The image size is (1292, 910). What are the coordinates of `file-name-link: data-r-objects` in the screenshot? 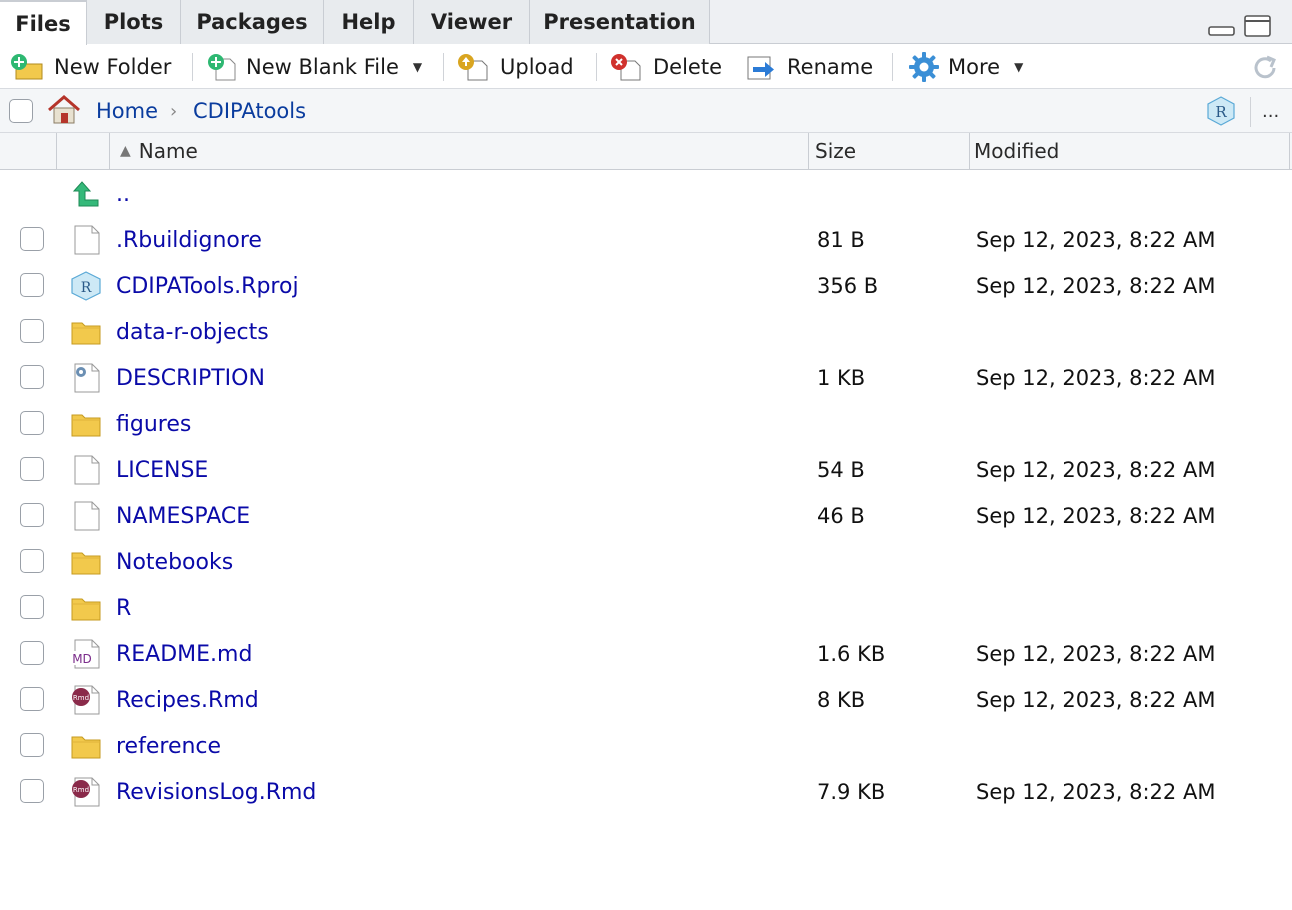 It's located at (192, 332).